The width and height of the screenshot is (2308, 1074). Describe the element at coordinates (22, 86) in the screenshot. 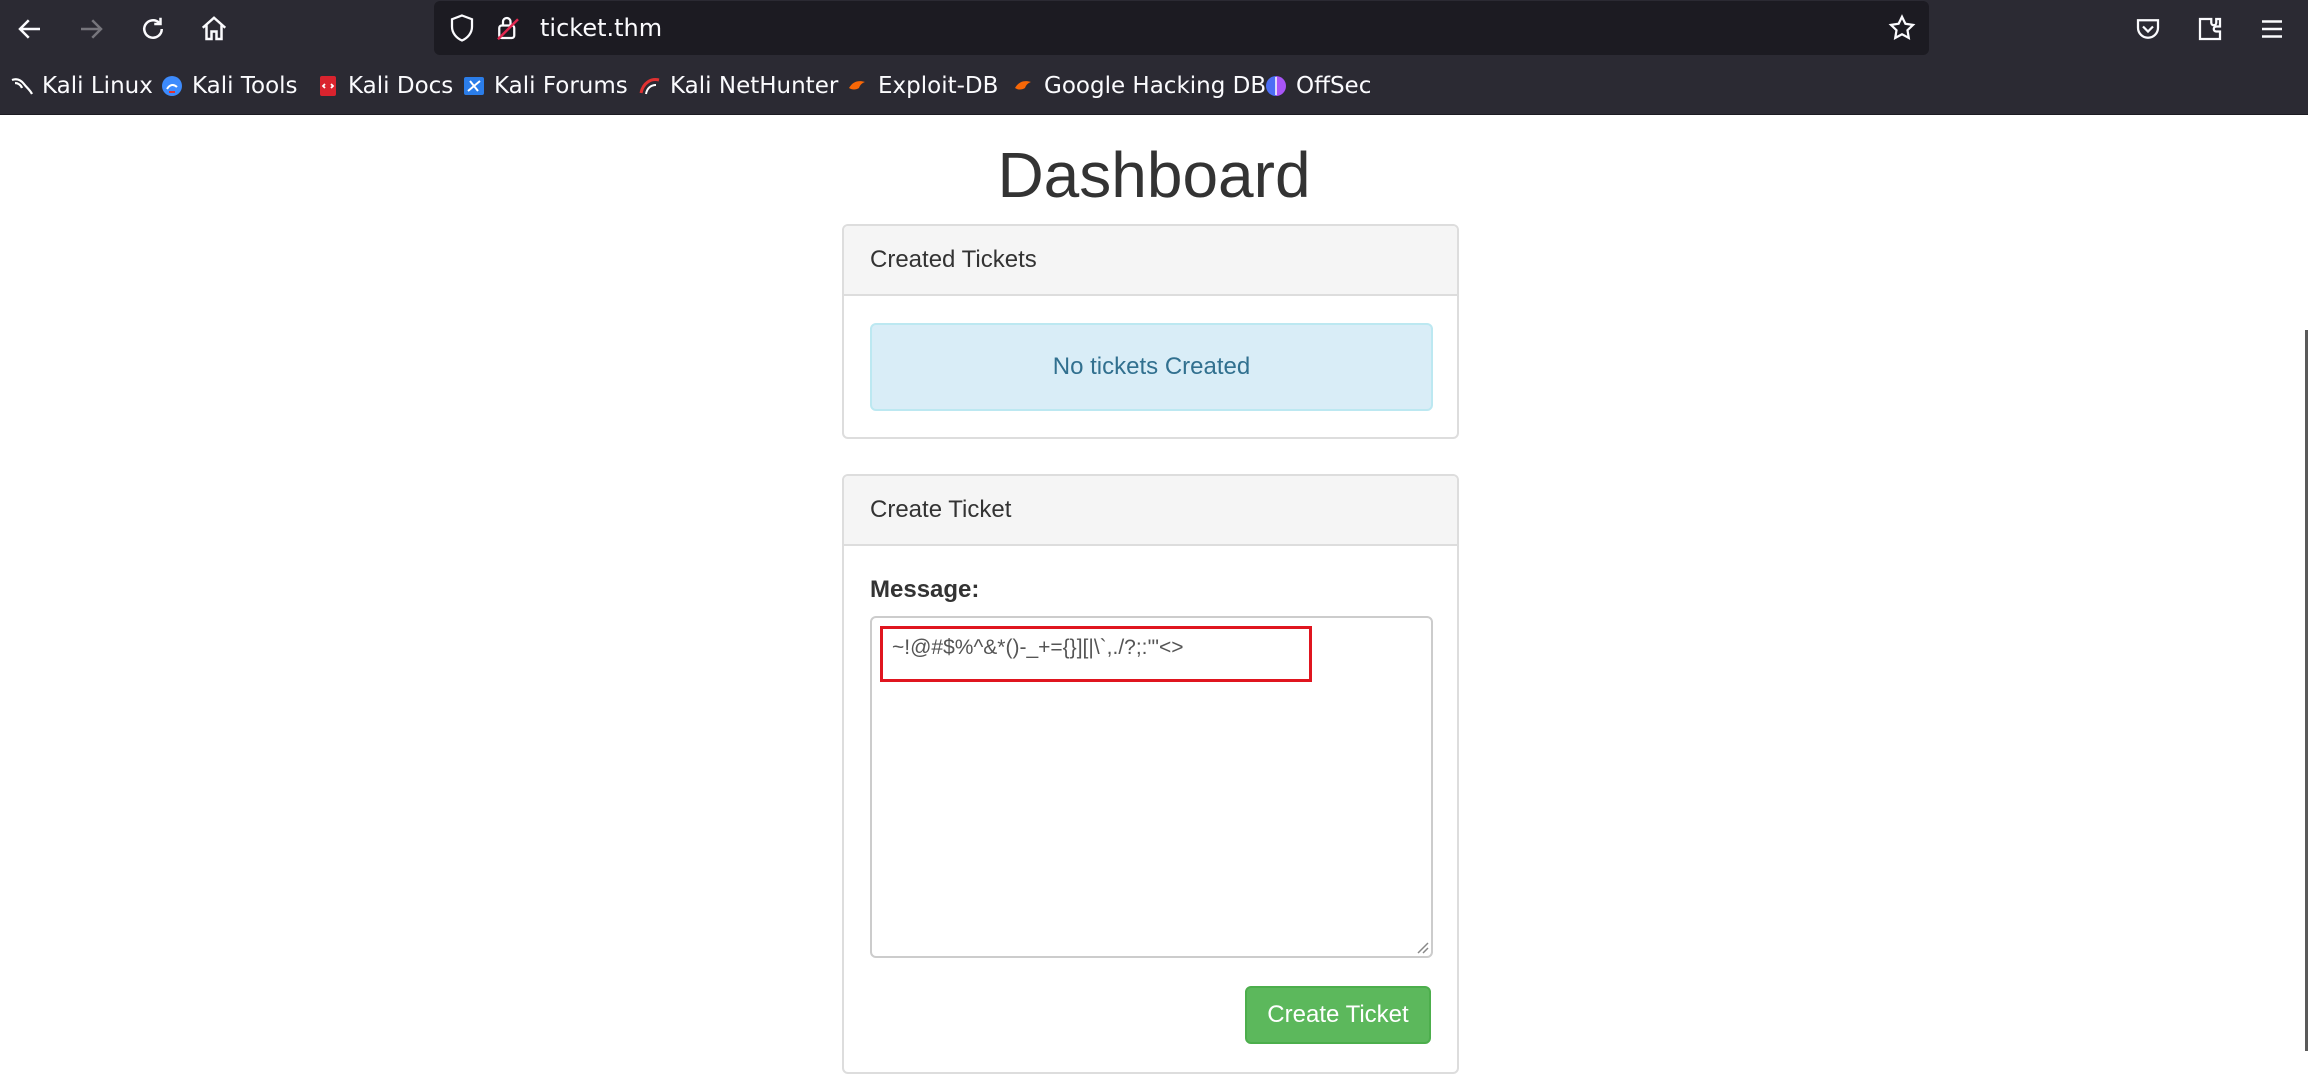

I see `kali-dragon-icon` at that location.